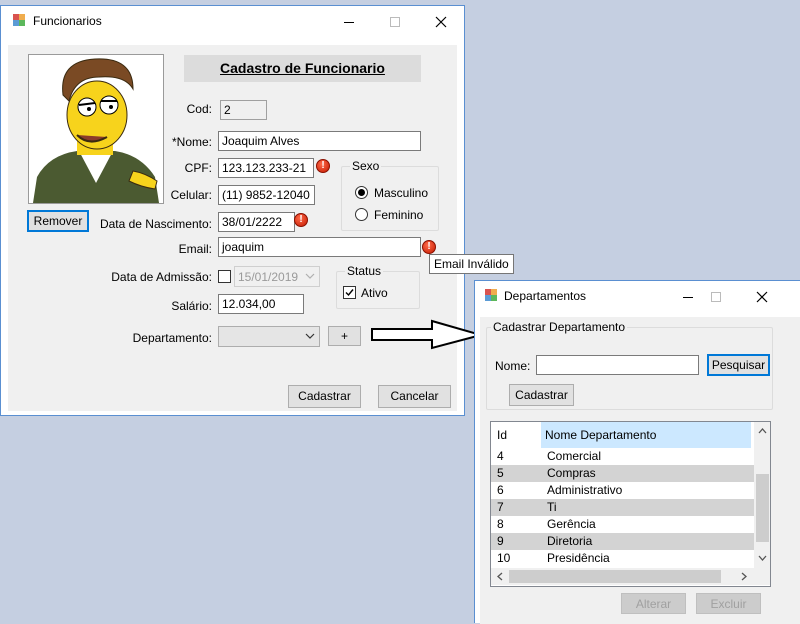 This screenshot has width=800, height=624. What do you see at coordinates (622, 456) in the screenshot?
I see `table-row: 4 Comercial` at bounding box center [622, 456].